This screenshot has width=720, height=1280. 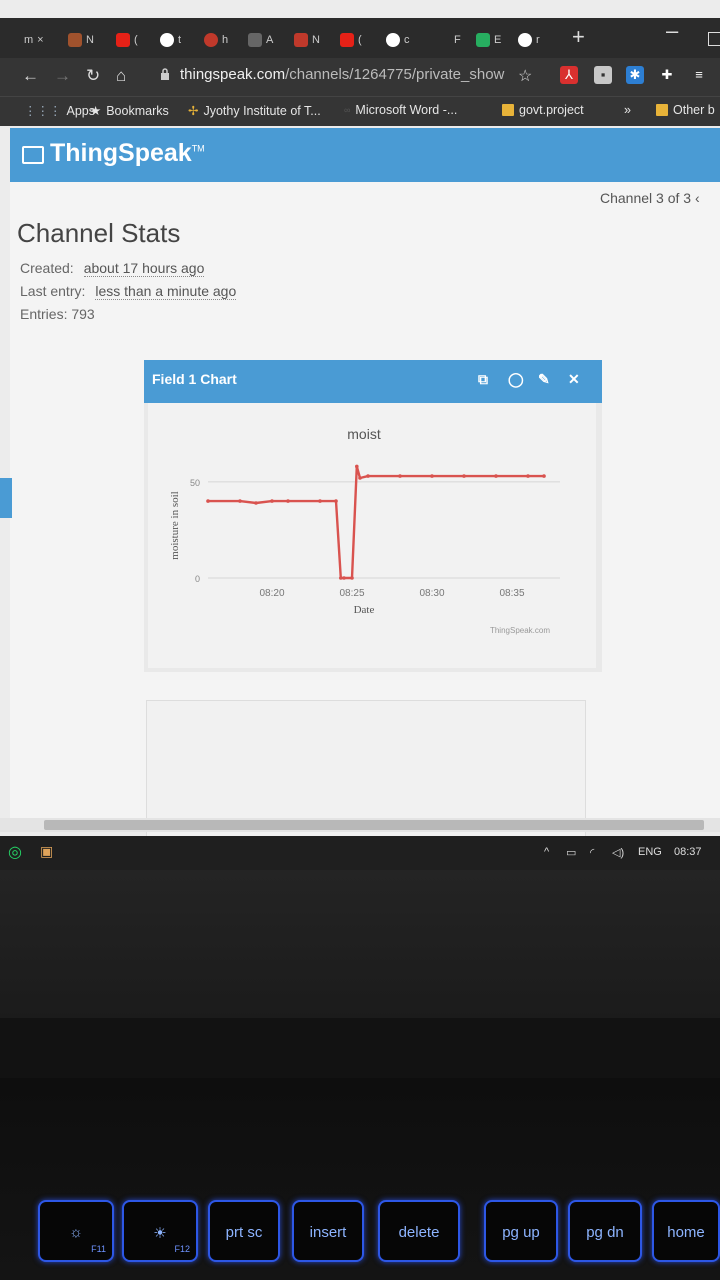 I want to click on horizontal-scrollbar, so click(x=360, y=825).